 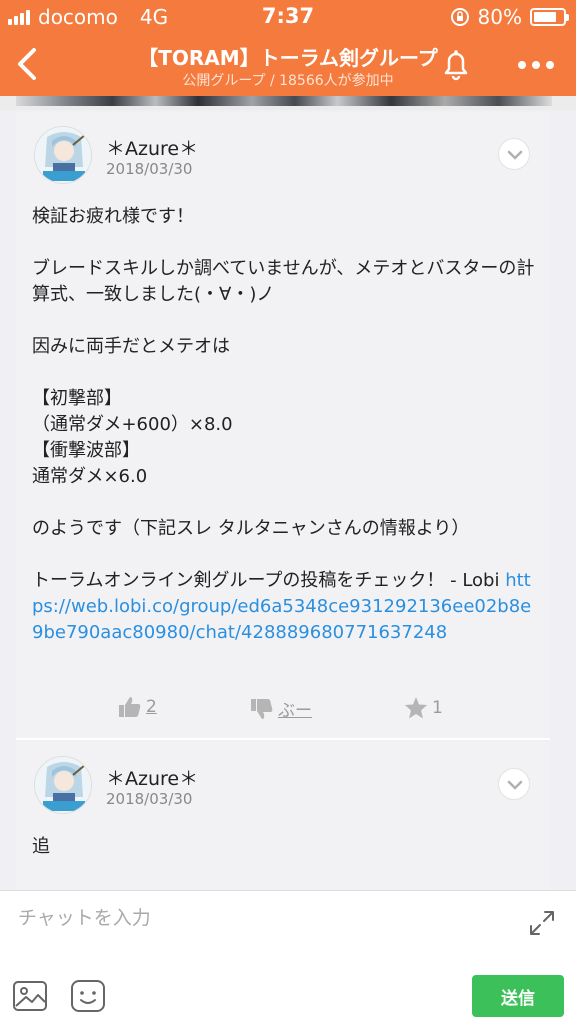 I want to click on thumbs-up-icon, so click(x=130, y=707).